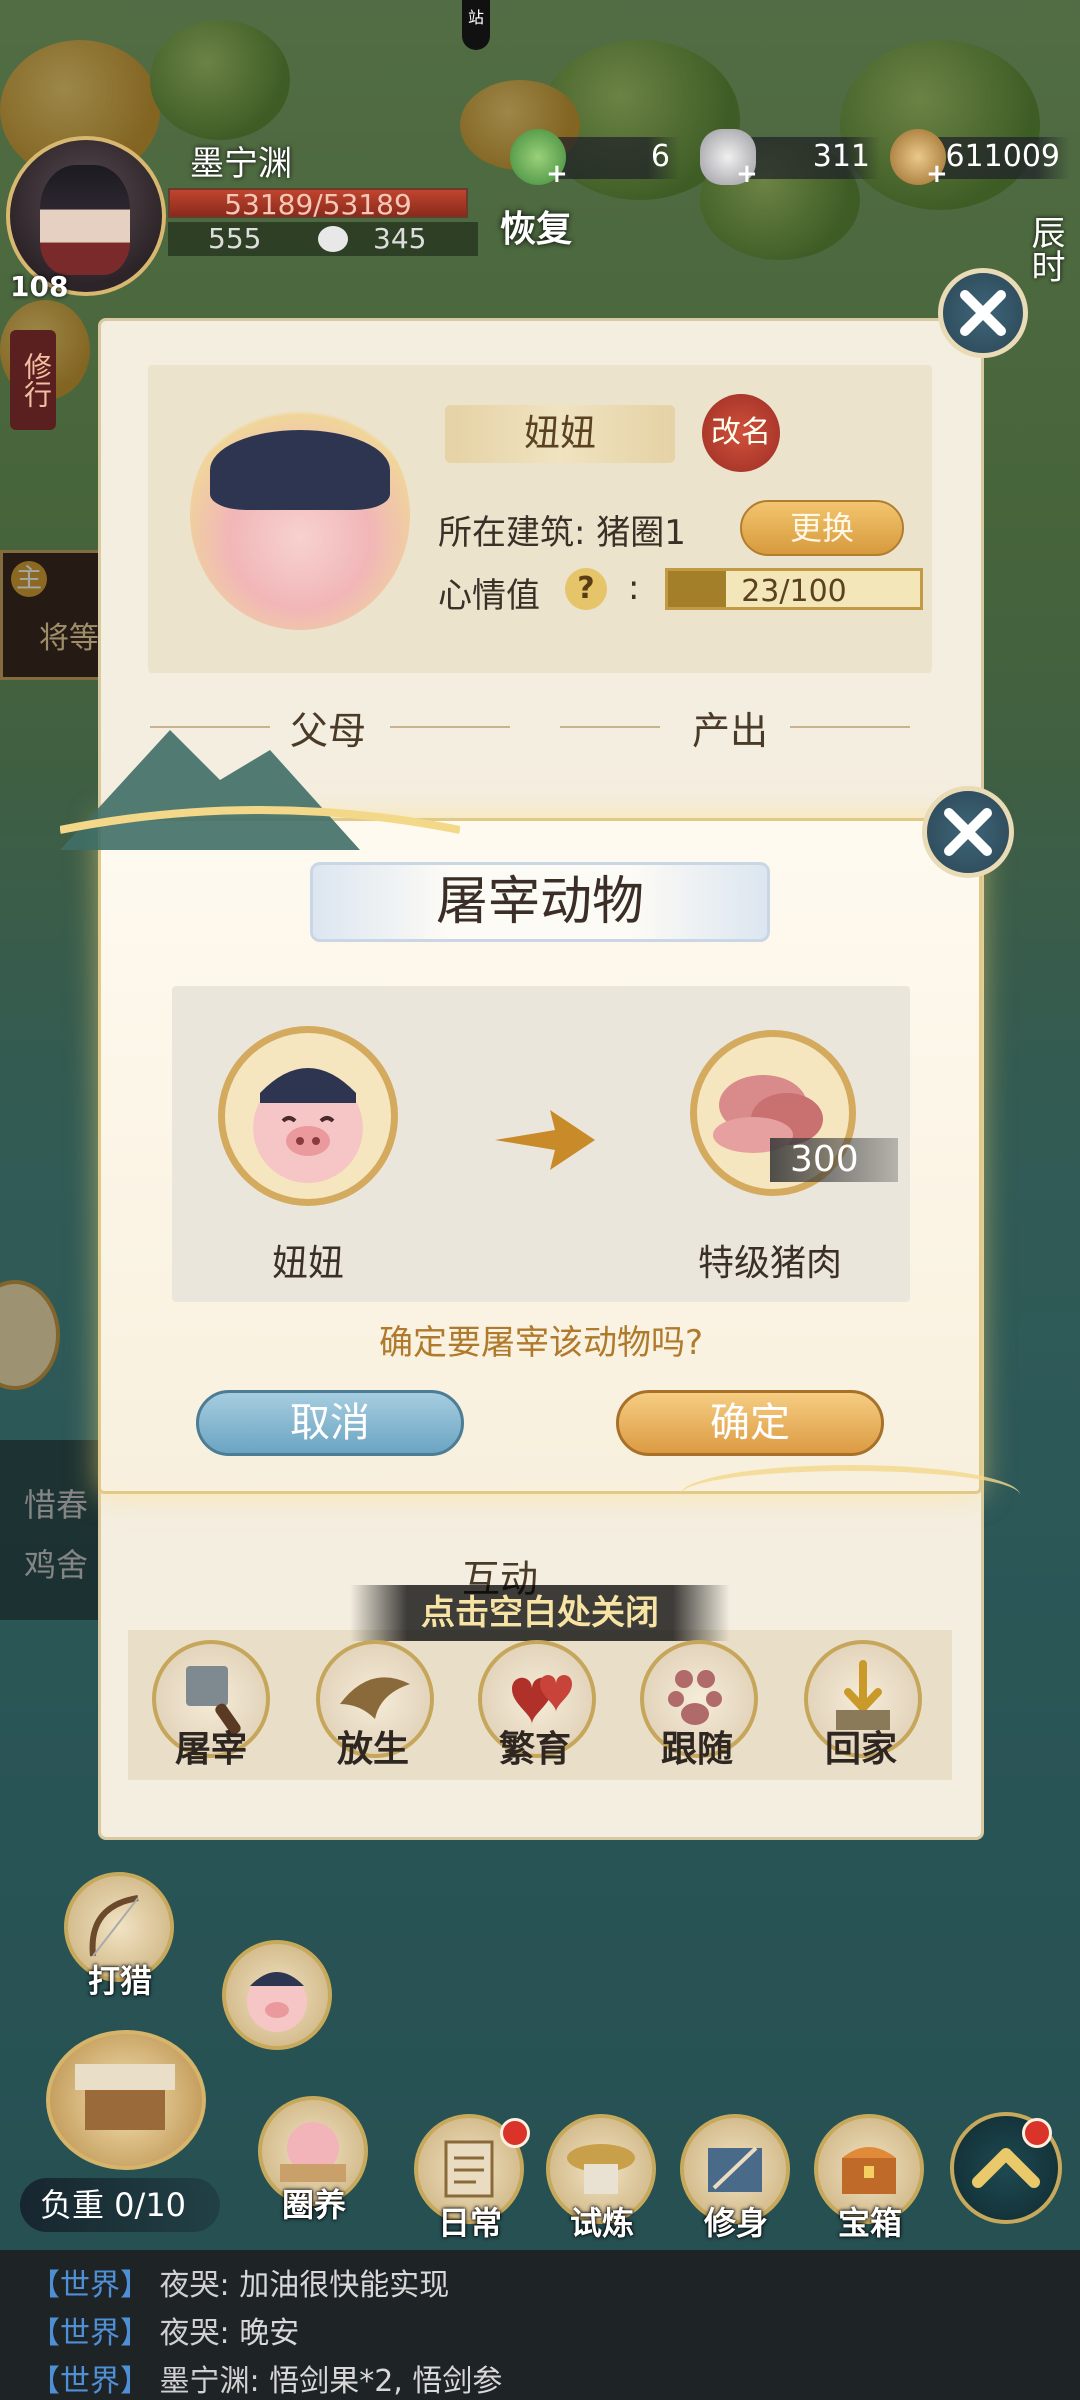  Describe the element at coordinates (660, 156) in the screenshot. I see `resource-value: 6` at that location.